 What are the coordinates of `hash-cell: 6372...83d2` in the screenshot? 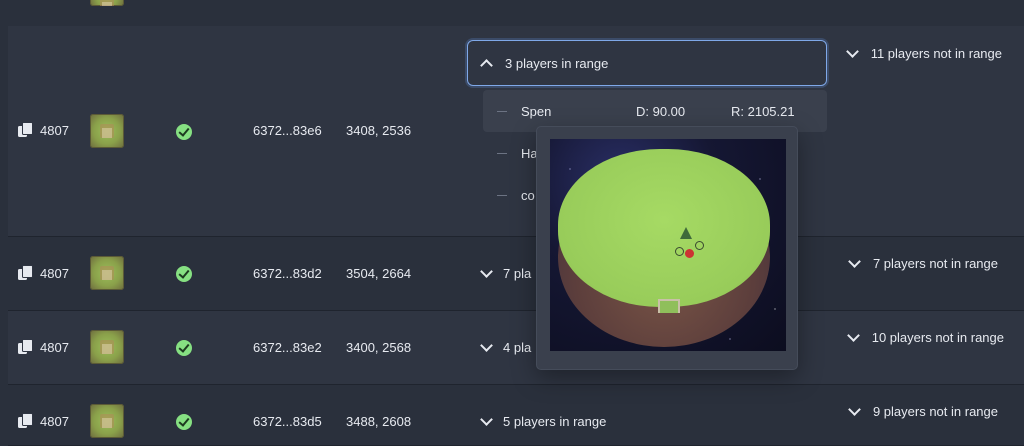 It's located at (287, 273).